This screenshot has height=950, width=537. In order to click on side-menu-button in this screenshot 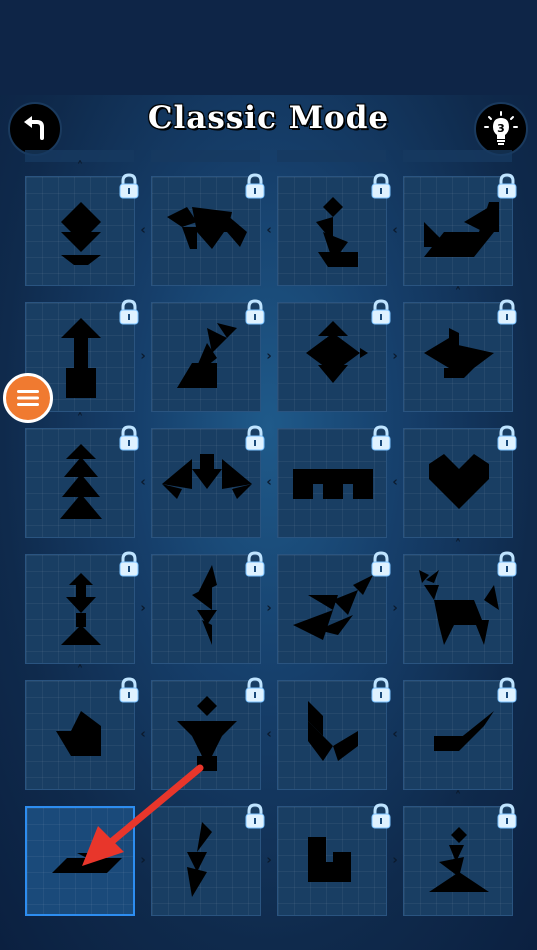, I will do `click(28, 398)`.